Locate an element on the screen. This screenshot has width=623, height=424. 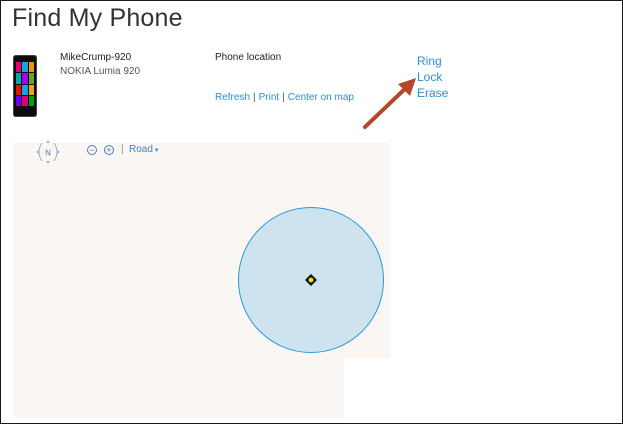
zoom-in-button: + is located at coordinates (109, 150).